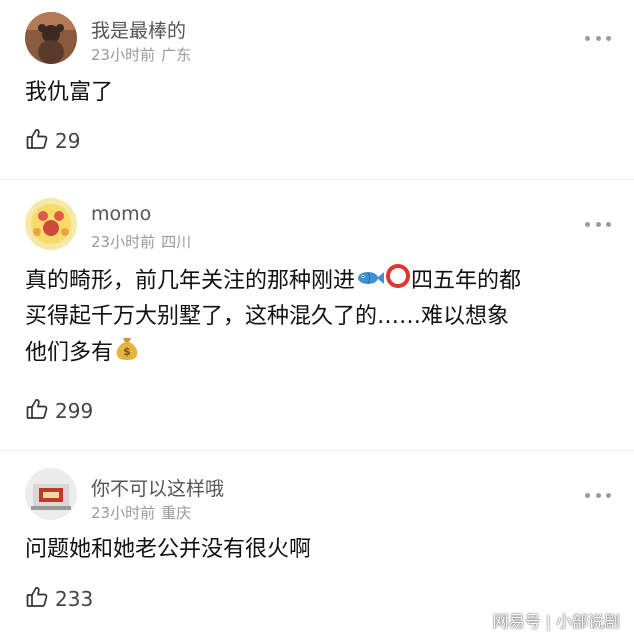  I want to click on comment-text-line: 买得起千万大别墅了，这种混久了的……难以想象, so click(267, 316).